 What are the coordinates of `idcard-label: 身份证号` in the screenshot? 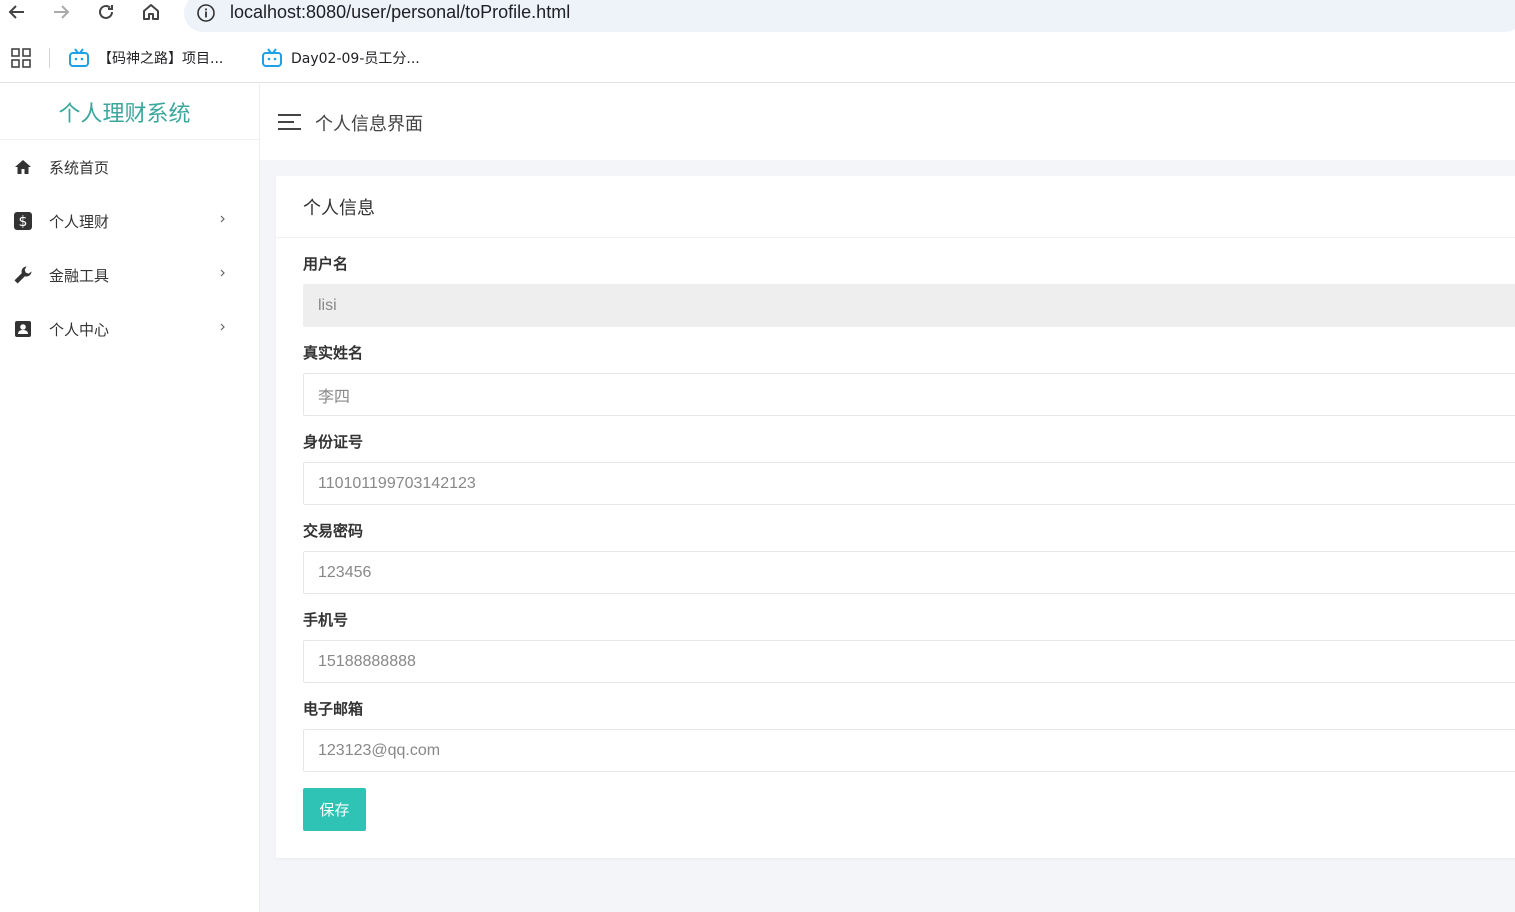 It's located at (333, 442).